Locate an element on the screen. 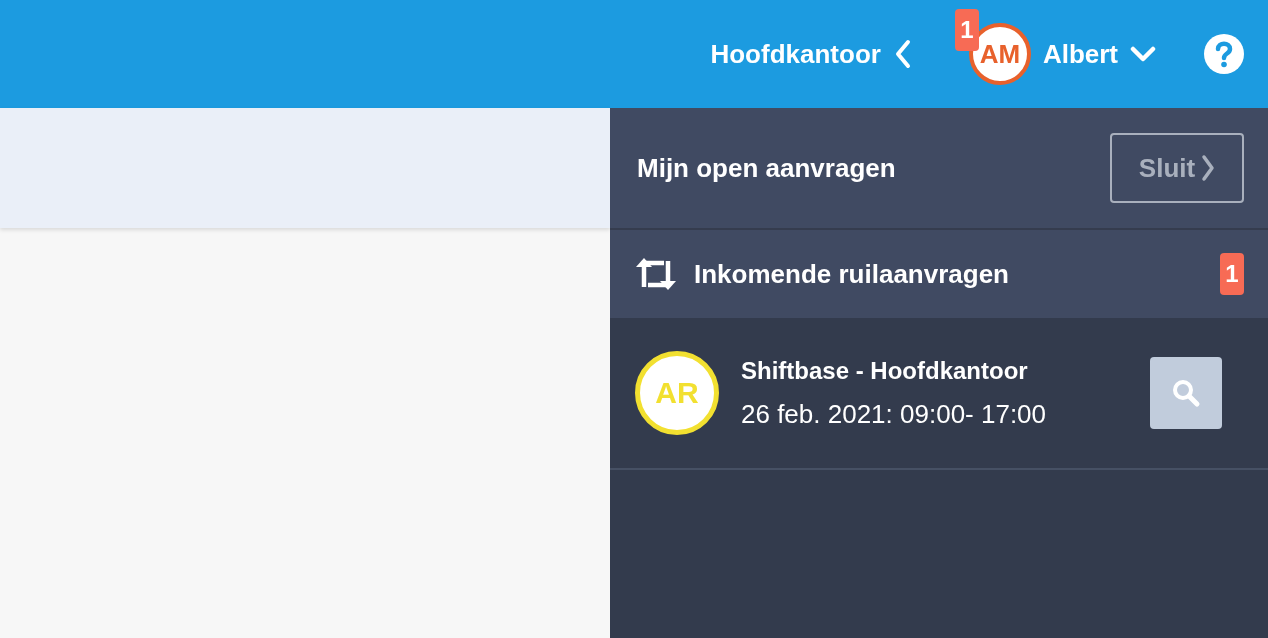  help-icon is located at coordinates (1224, 54).